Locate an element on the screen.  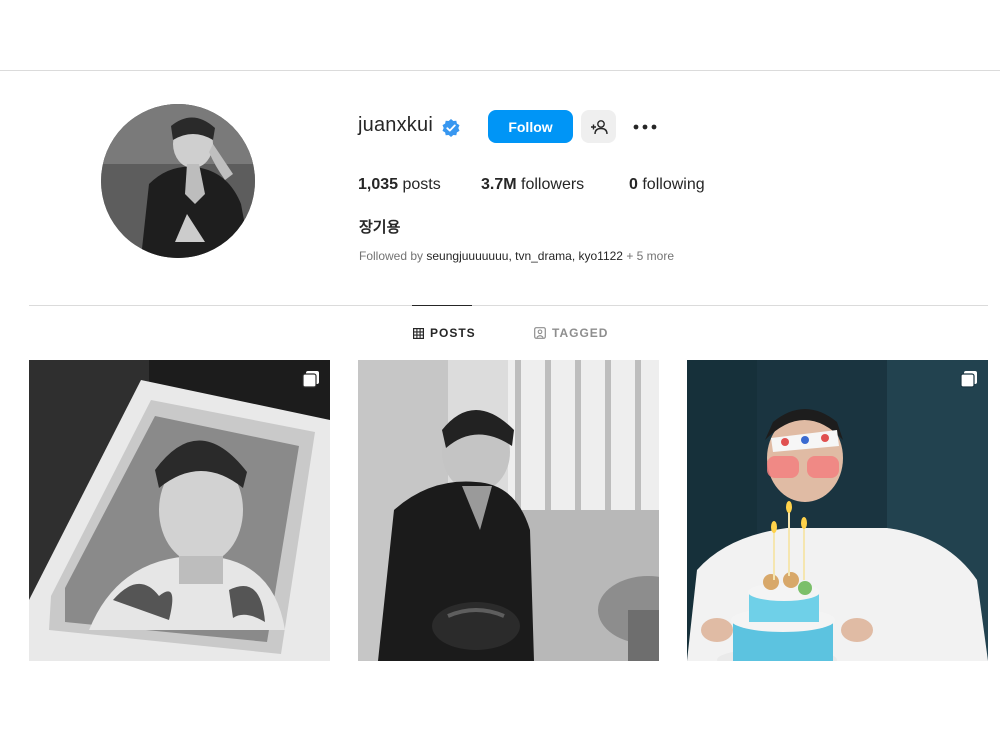
following-count: 0 following is located at coordinates (667, 185).